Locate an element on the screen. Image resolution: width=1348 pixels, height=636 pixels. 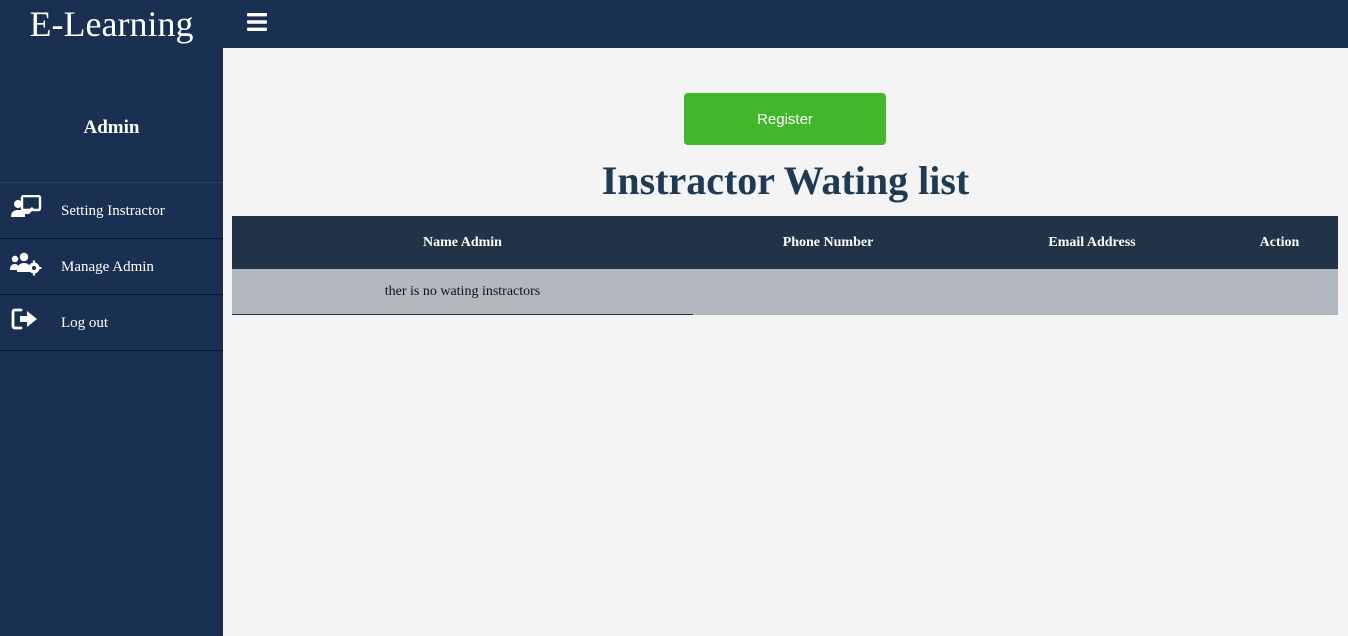
page-title: Instractor Wating list is located at coordinates (785, 180).